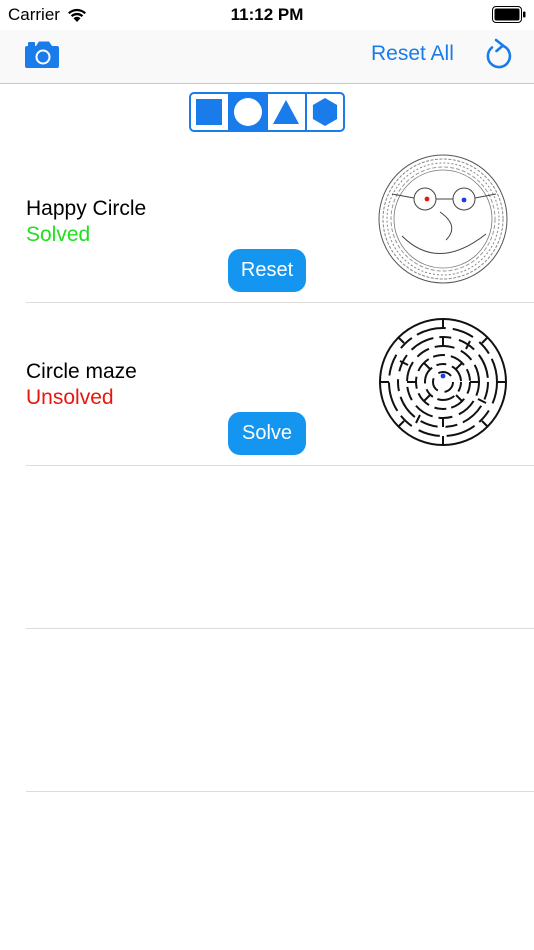 The width and height of the screenshot is (534, 950). What do you see at coordinates (267, 270) in the screenshot?
I see `reset-button: Reset` at bounding box center [267, 270].